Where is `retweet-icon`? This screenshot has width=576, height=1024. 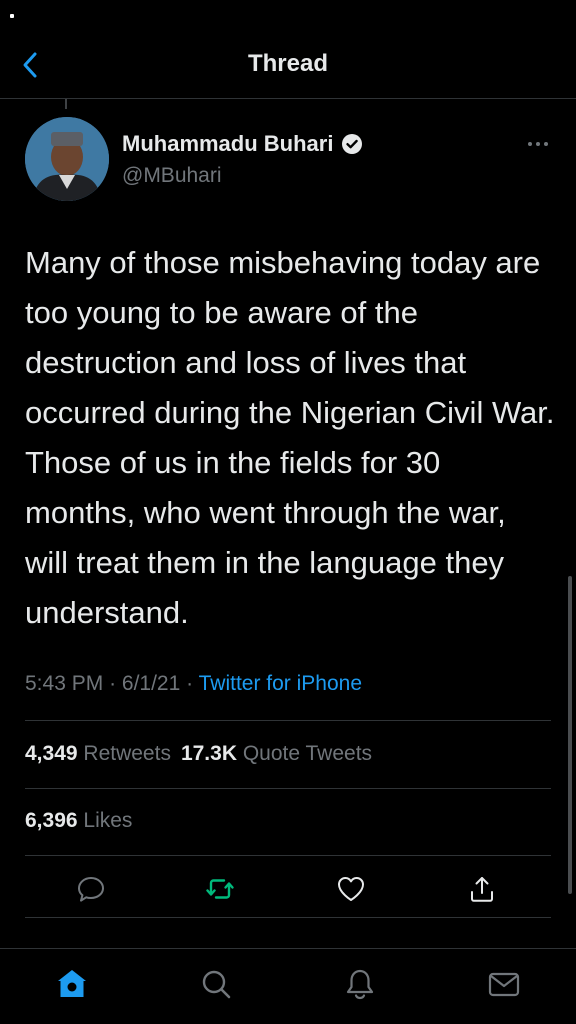
retweet-icon is located at coordinates (220, 889).